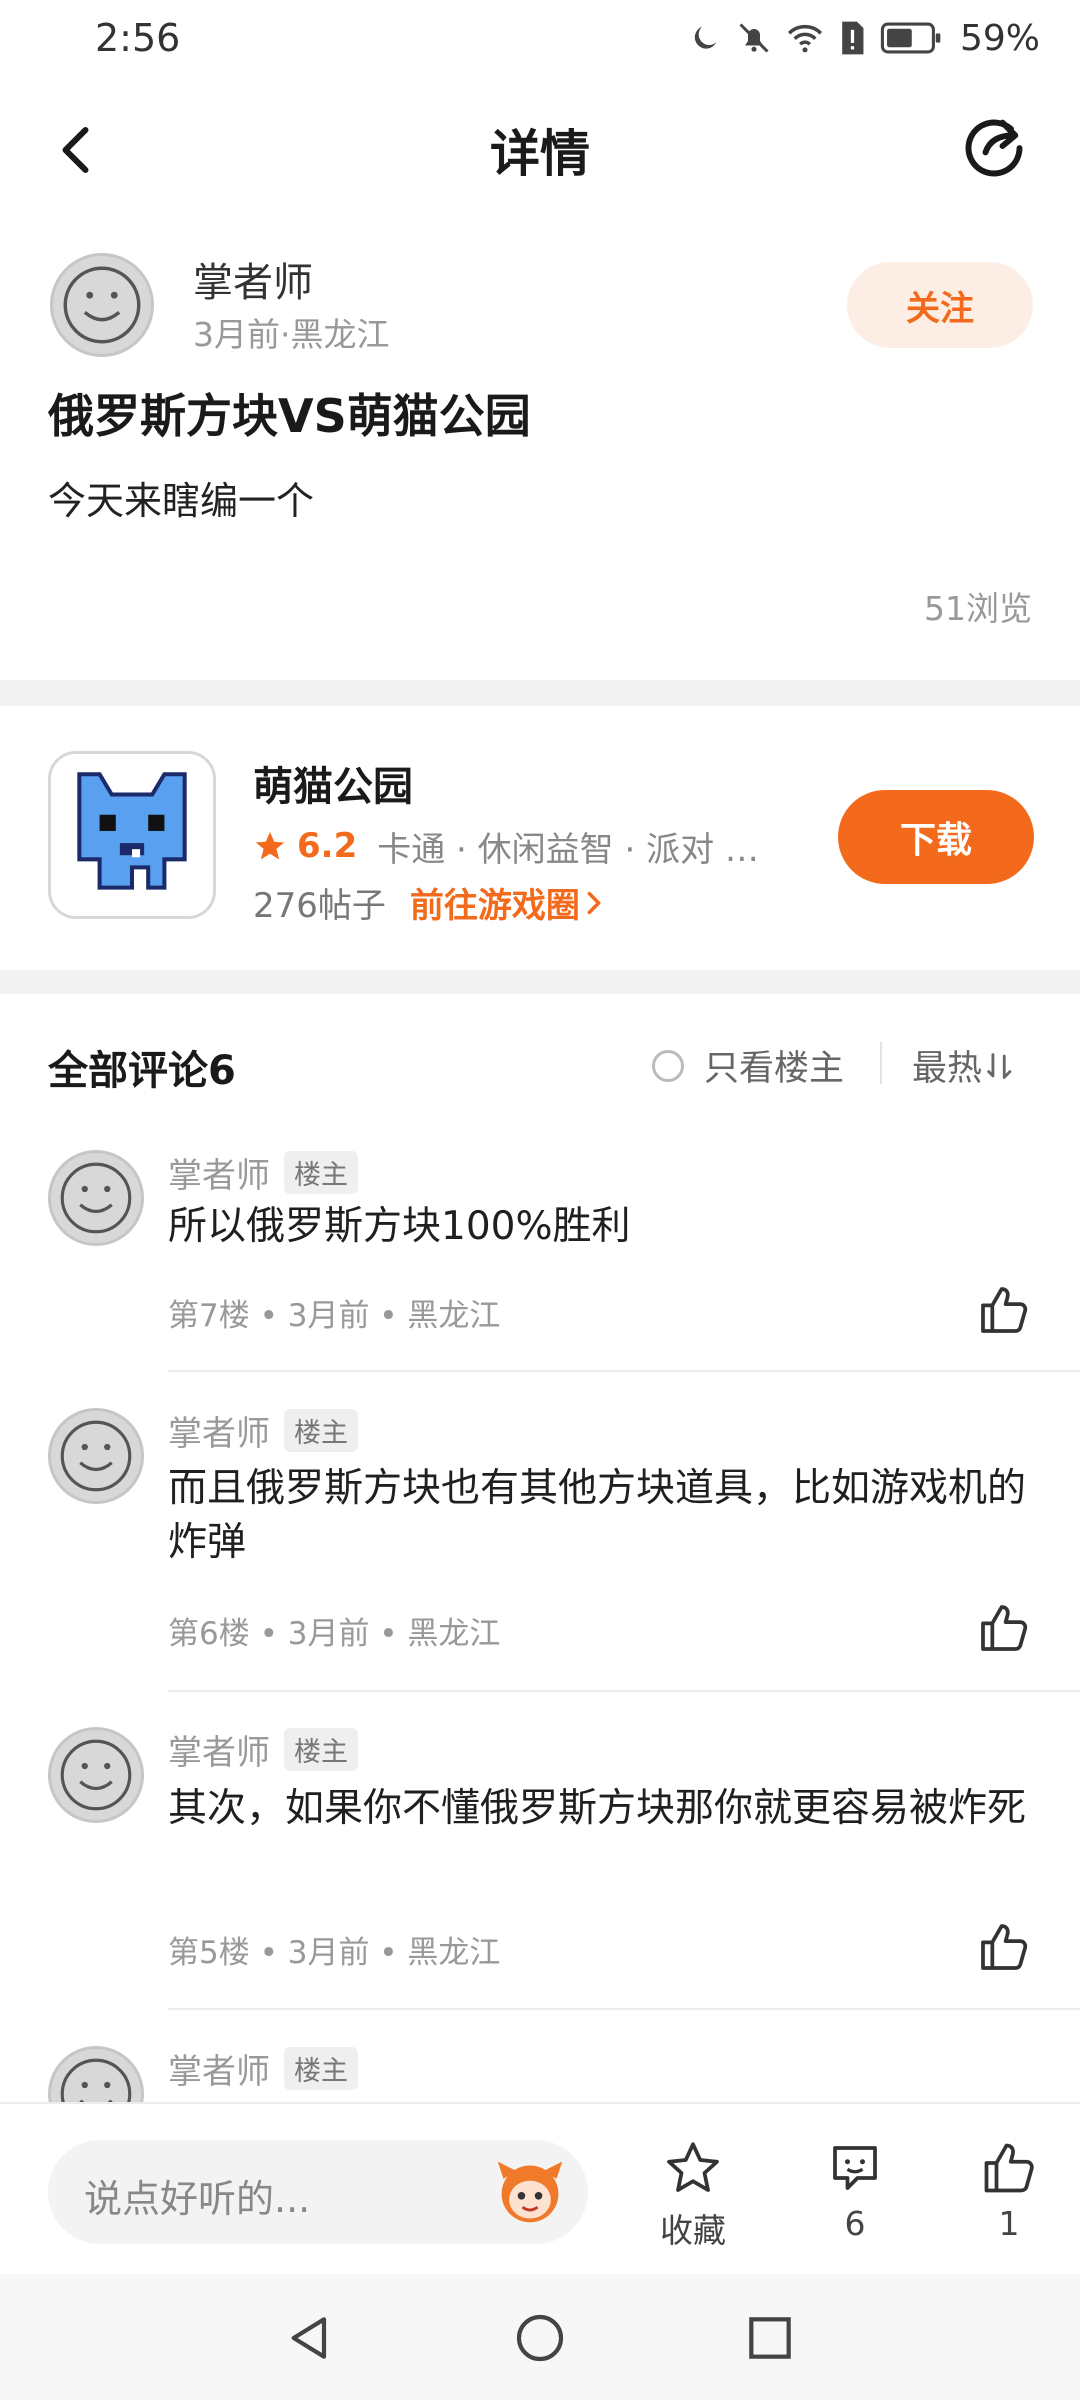 The image size is (1080, 2400). Describe the element at coordinates (770, 2338) in the screenshot. I see `nav-recents-icon` at that location.